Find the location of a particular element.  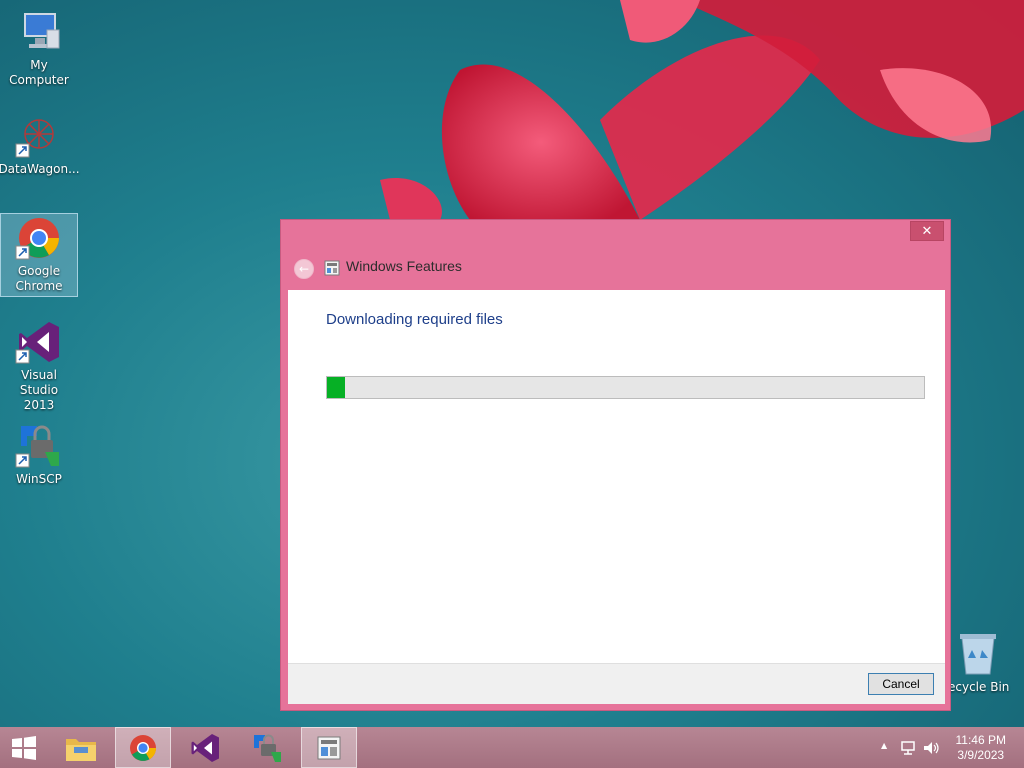

start-button is located at coordinates (24, 747).